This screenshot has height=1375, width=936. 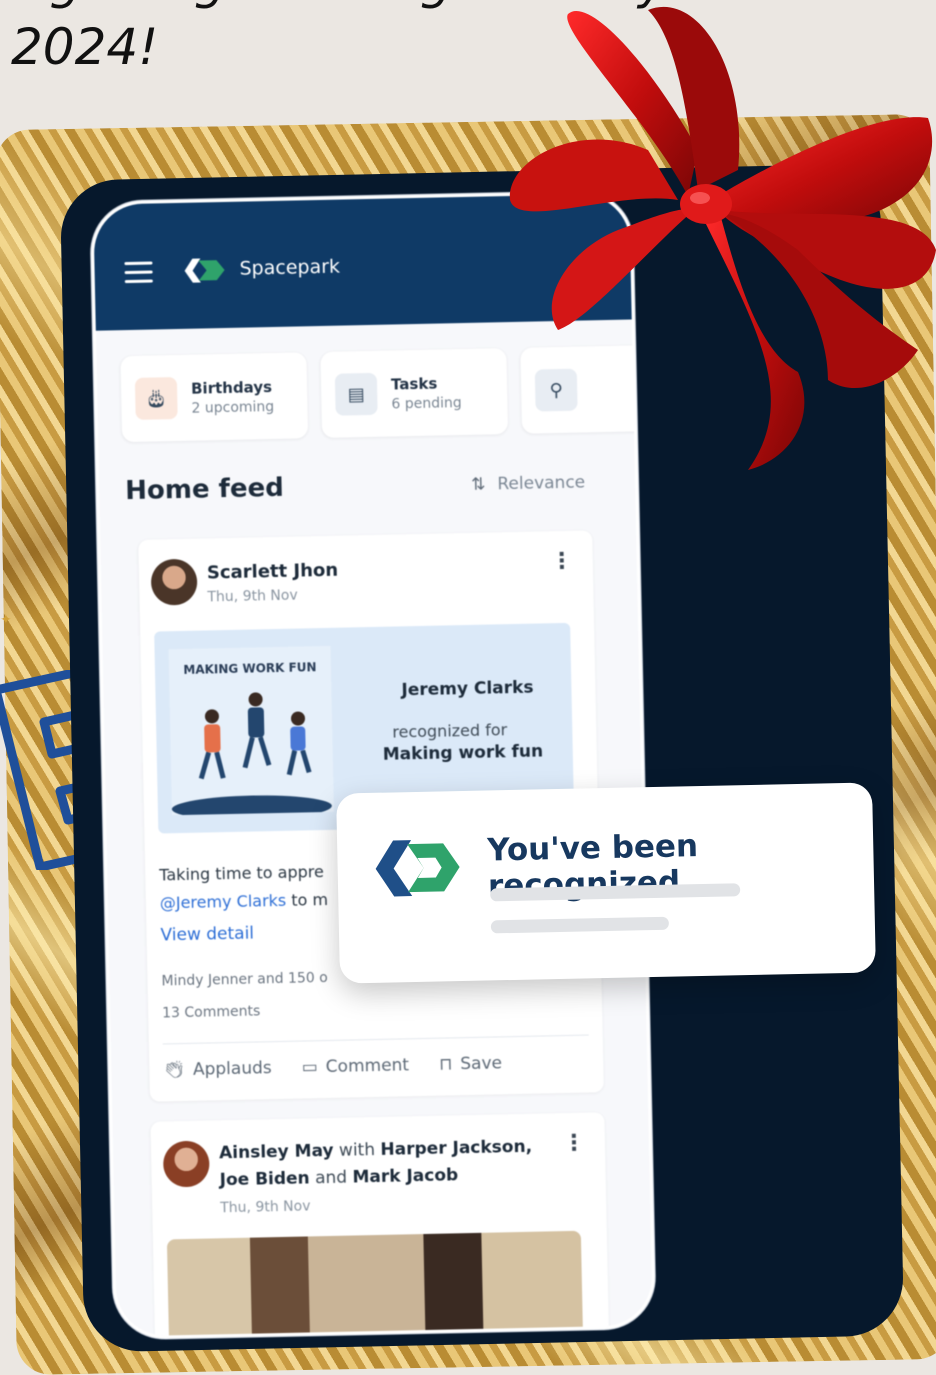 I want to click on post-text-line: Taking time to appre, so click(x=242, y=873).